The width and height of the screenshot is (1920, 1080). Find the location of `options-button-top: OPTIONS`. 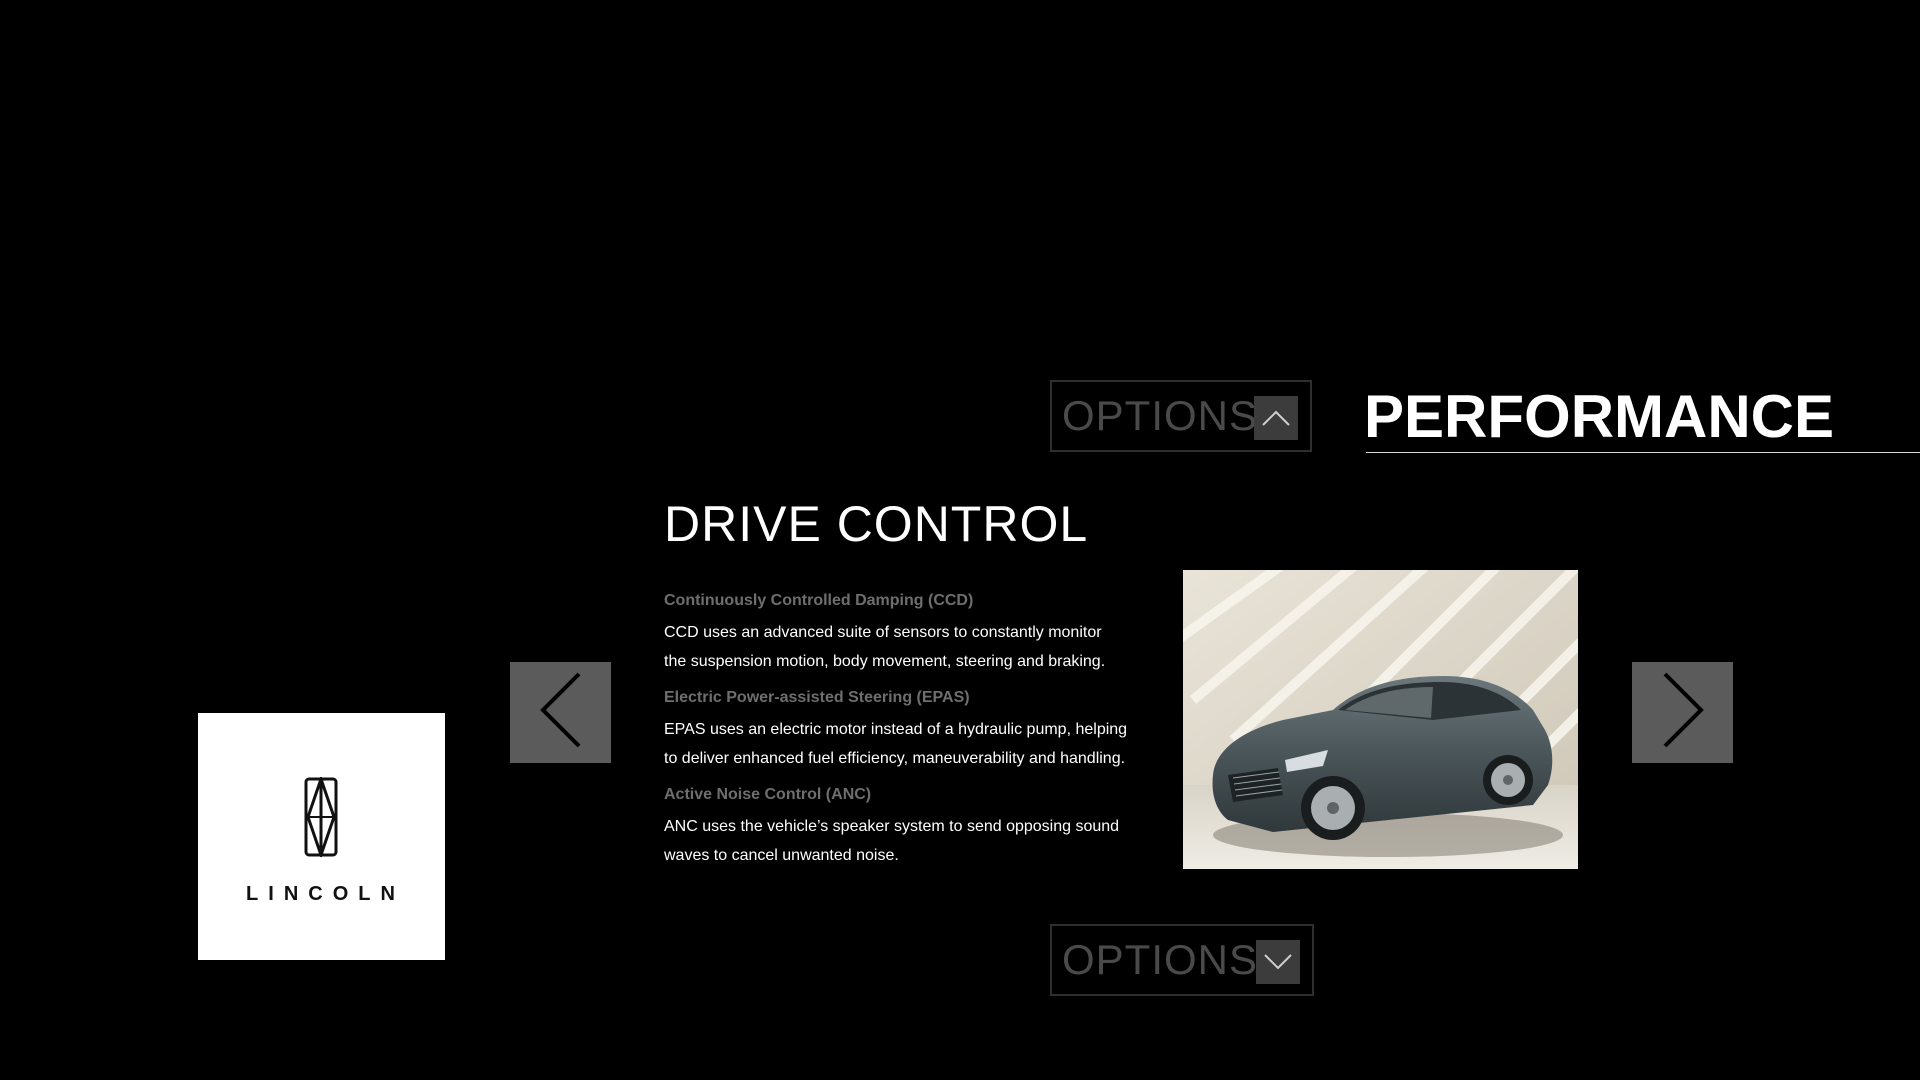

options-button-top: OPTIONS is located at coordinates (1181, 416).